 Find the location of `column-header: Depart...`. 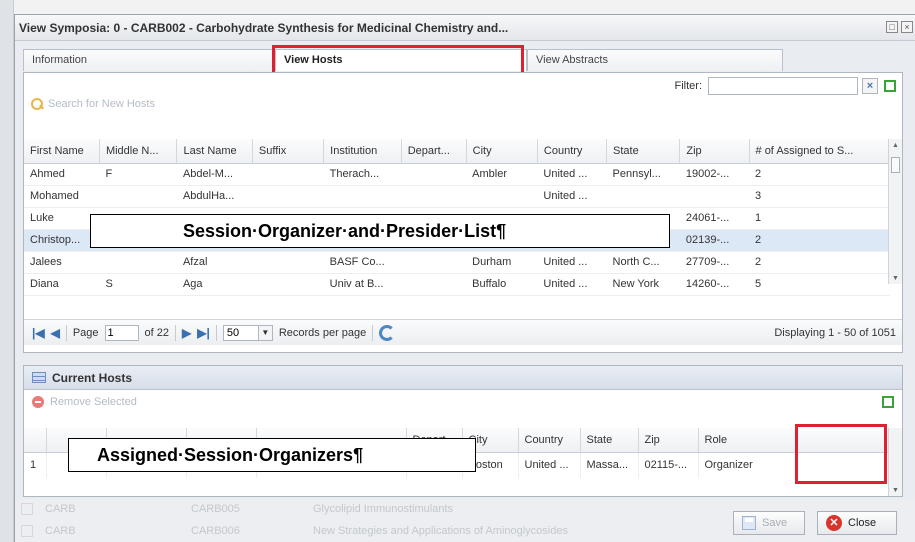

column-header: Depart... is located at coordinates (434, 151).